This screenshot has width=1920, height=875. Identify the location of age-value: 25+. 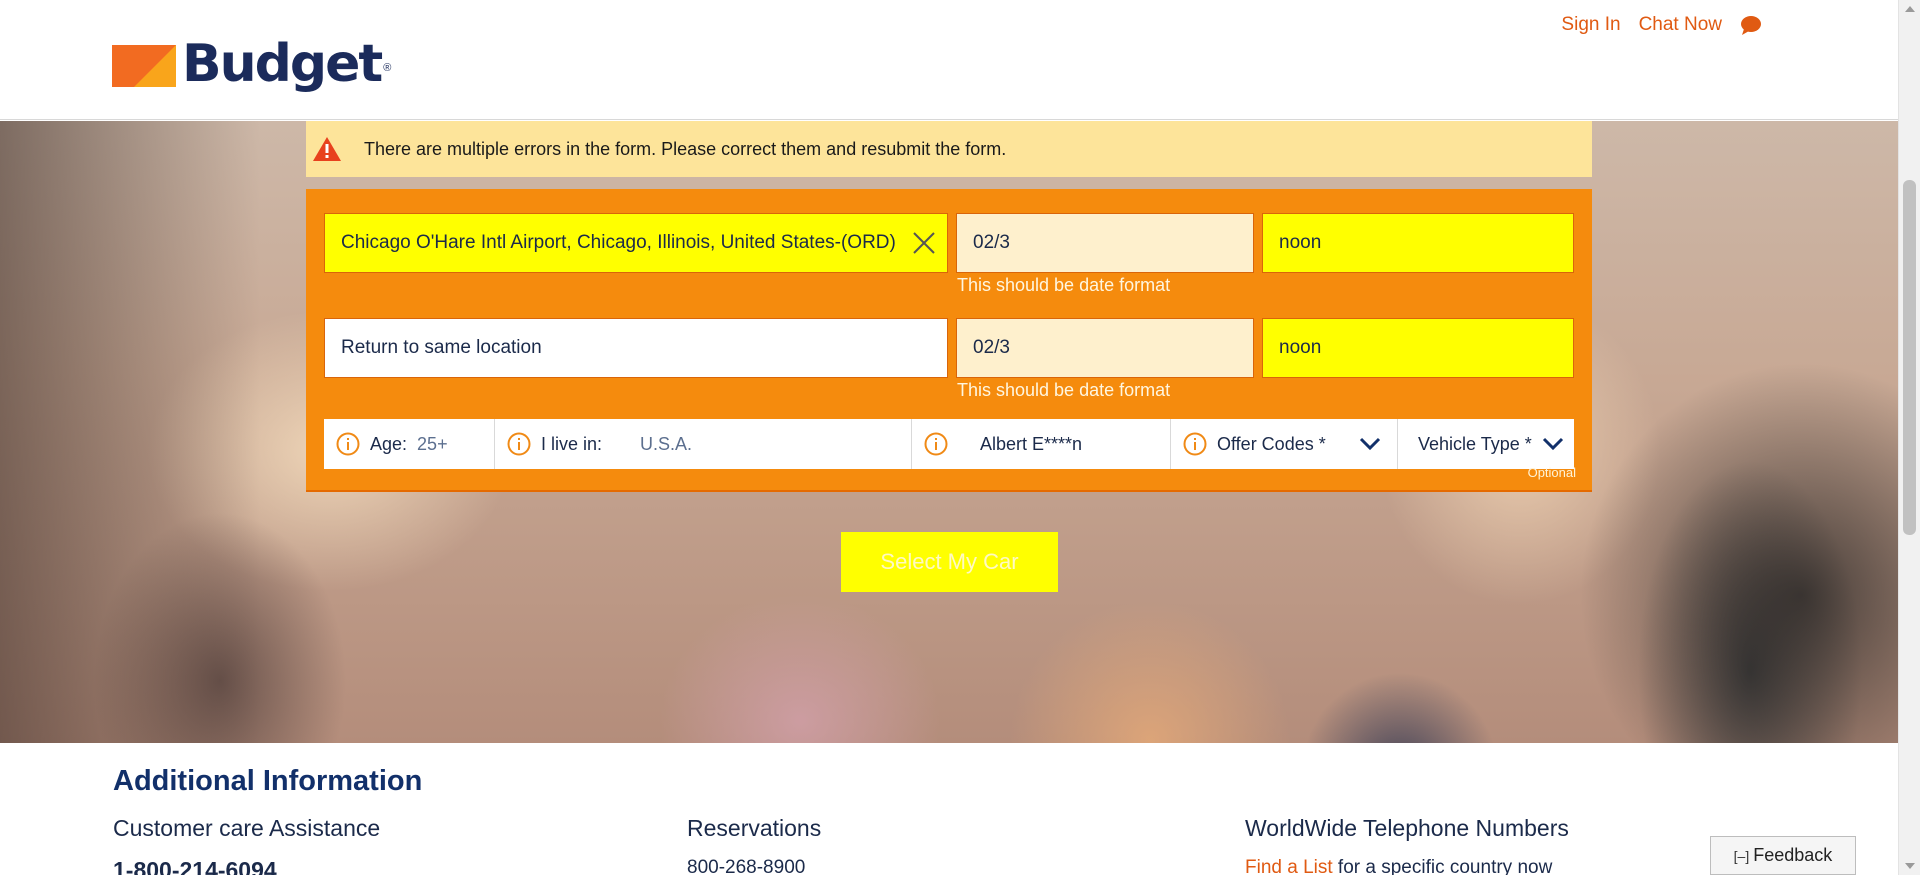
(432, 443).